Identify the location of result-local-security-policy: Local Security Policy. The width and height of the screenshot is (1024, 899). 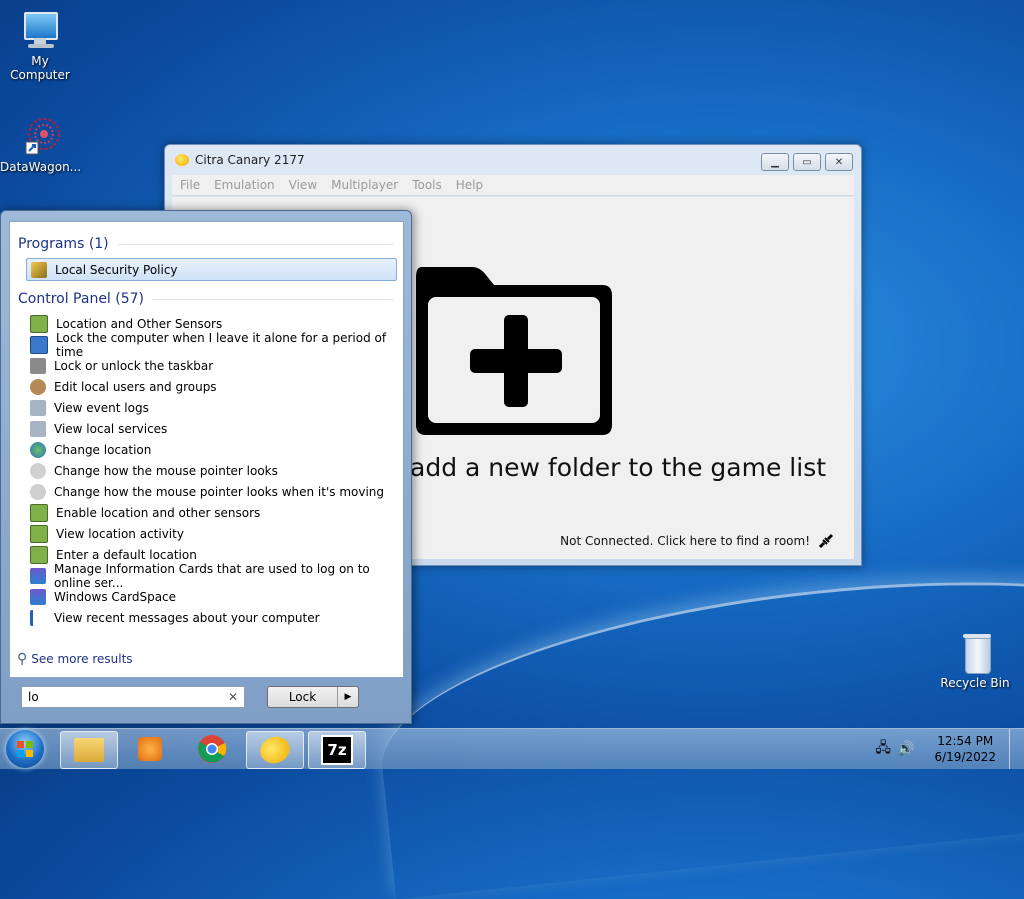
(211, 269).